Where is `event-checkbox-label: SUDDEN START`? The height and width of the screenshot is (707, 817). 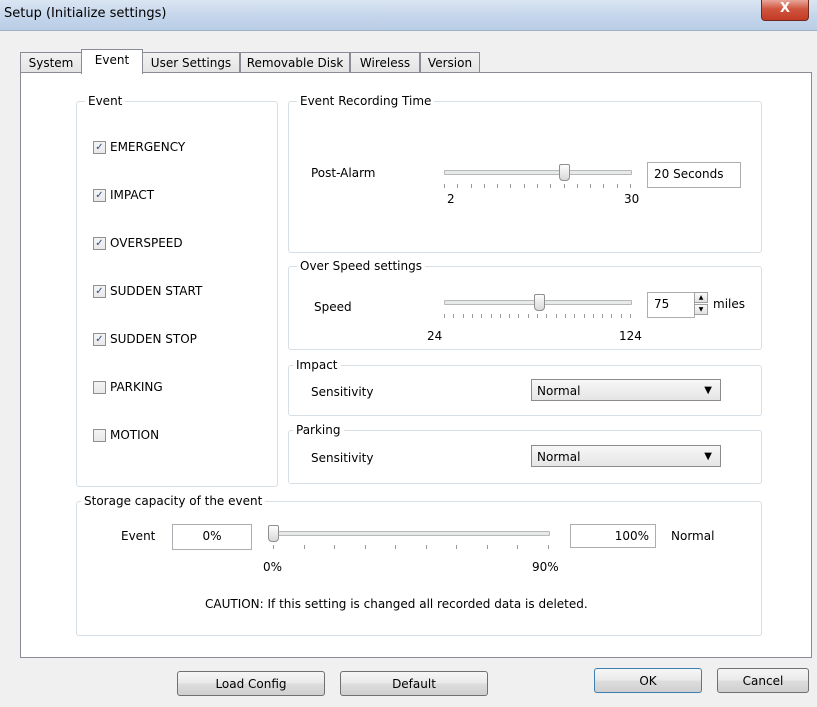
event-checkbox-label: SUDDEN START is located at coordinates (156, 291).